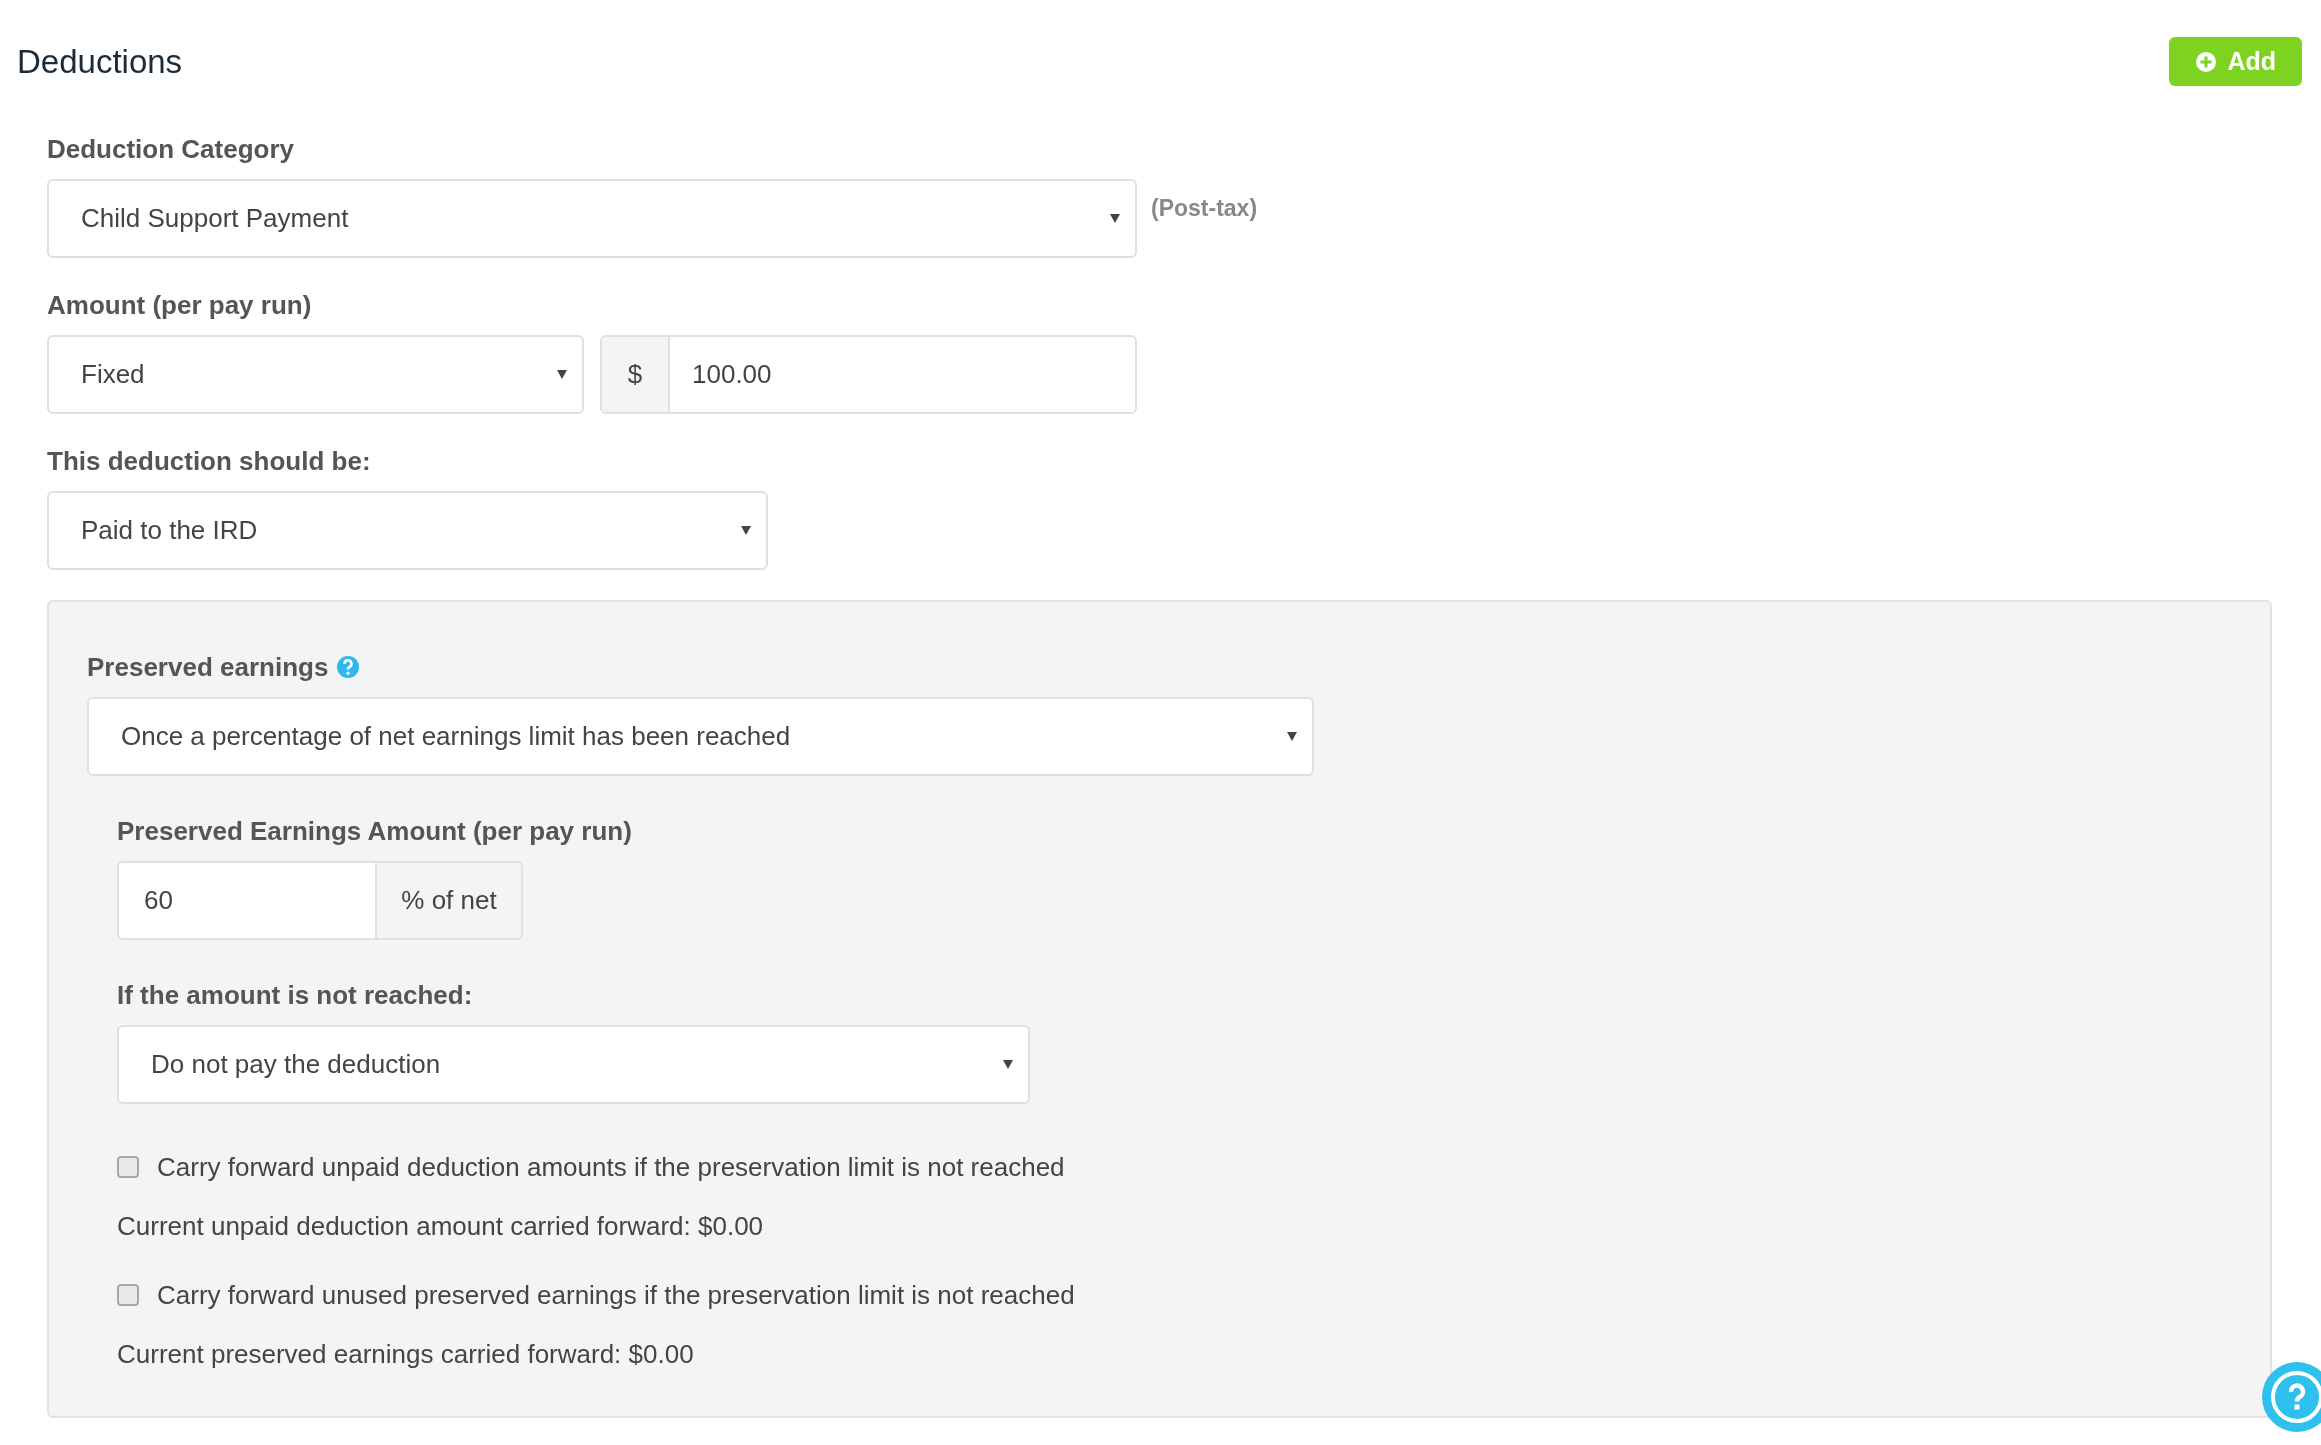 This screenshot has height=1445, width=2321. What do you see at coordinates (448, 900) in the screenshot?
I see `percentage-suffix: % of net` at bounding box center [448, 900].